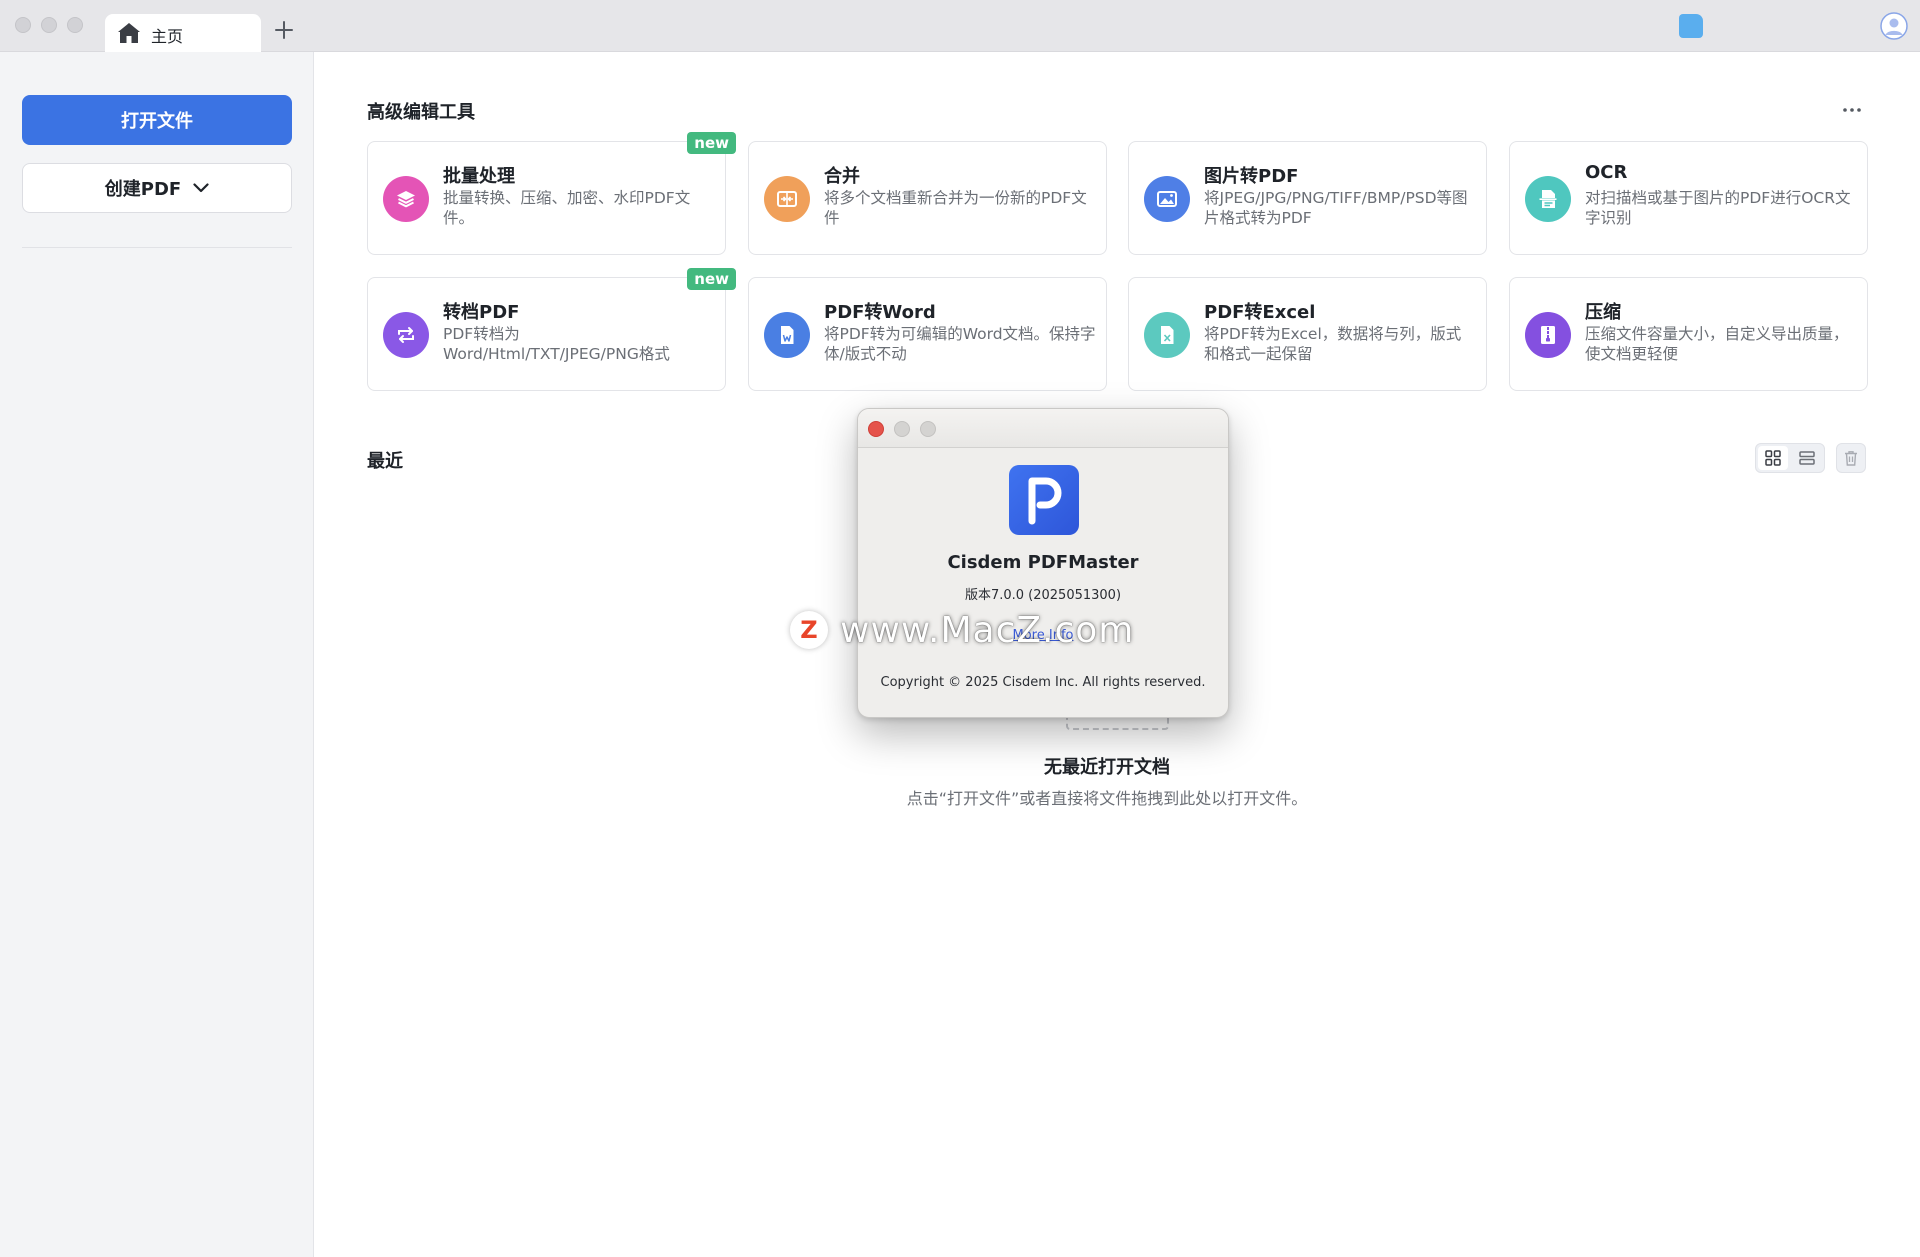 This screenshot has width=1920, height=1257. Describe the element at coordinates (284, 30) in the screenshot. I see `new-tab-icon` at that location.